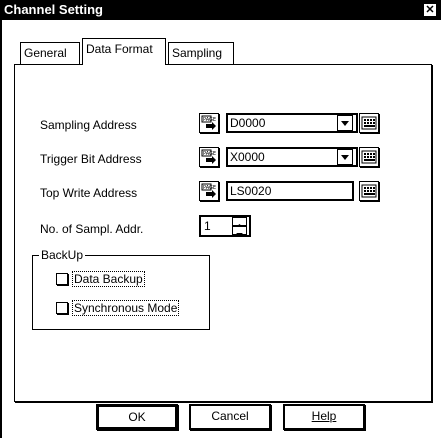 This screenshot has width=441, height=438. I want to click on top-write-address-keypad-icon, so click(369, 191).